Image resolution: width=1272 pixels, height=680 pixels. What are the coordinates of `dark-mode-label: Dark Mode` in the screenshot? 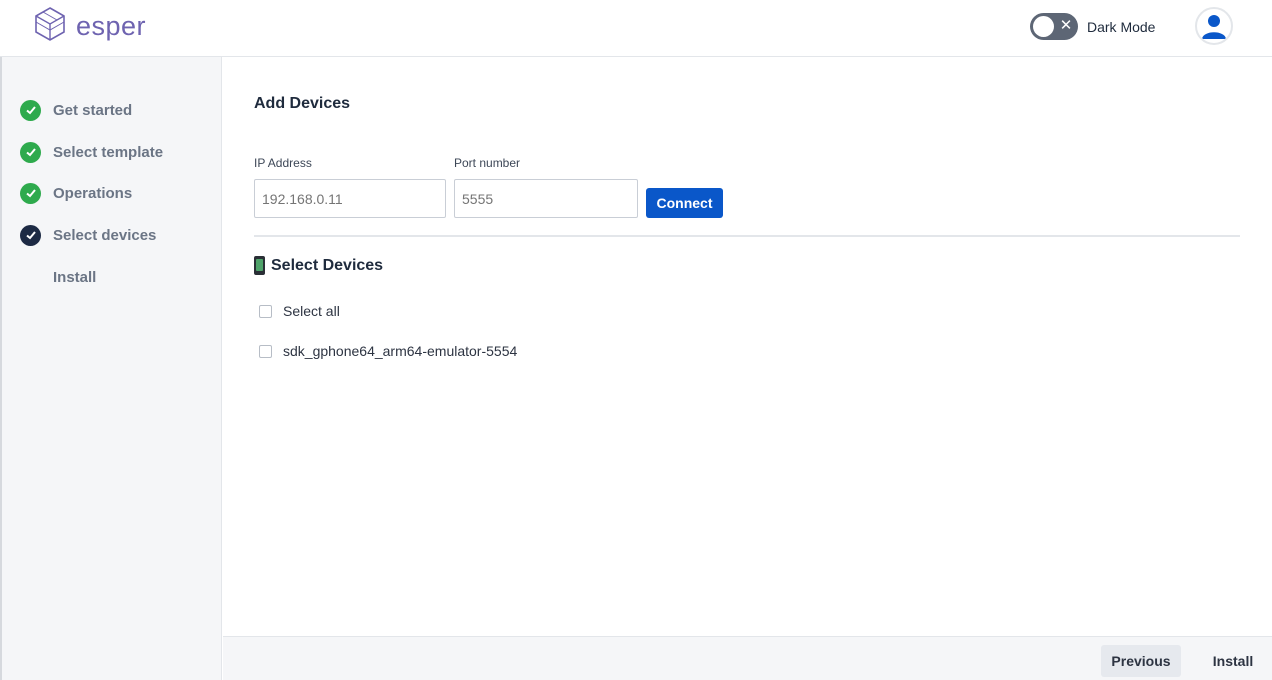 It's located at (1121, 27).